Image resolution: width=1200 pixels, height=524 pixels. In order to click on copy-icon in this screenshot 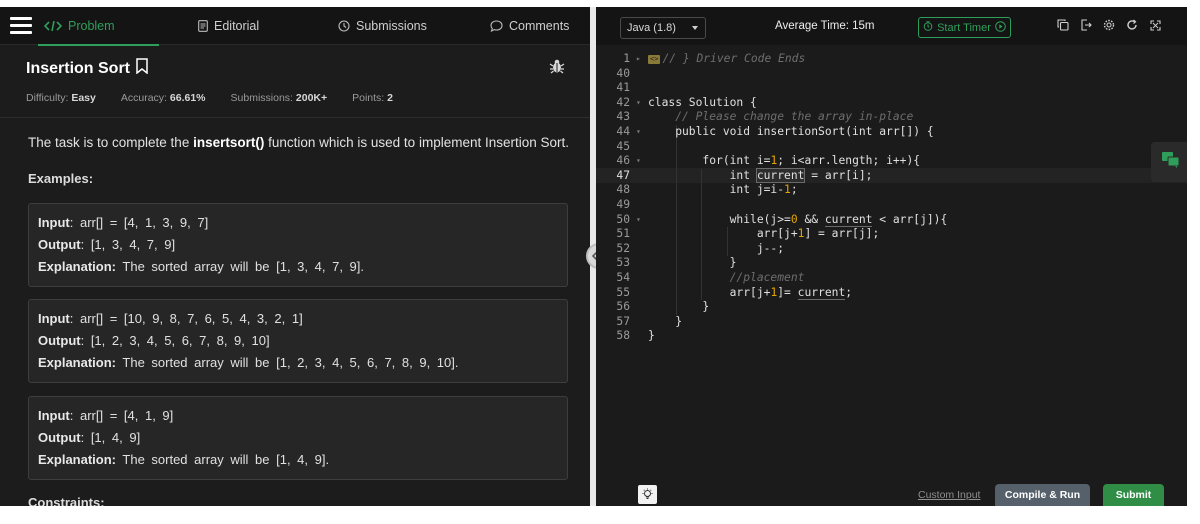, I will do `click(1063, 25)`.